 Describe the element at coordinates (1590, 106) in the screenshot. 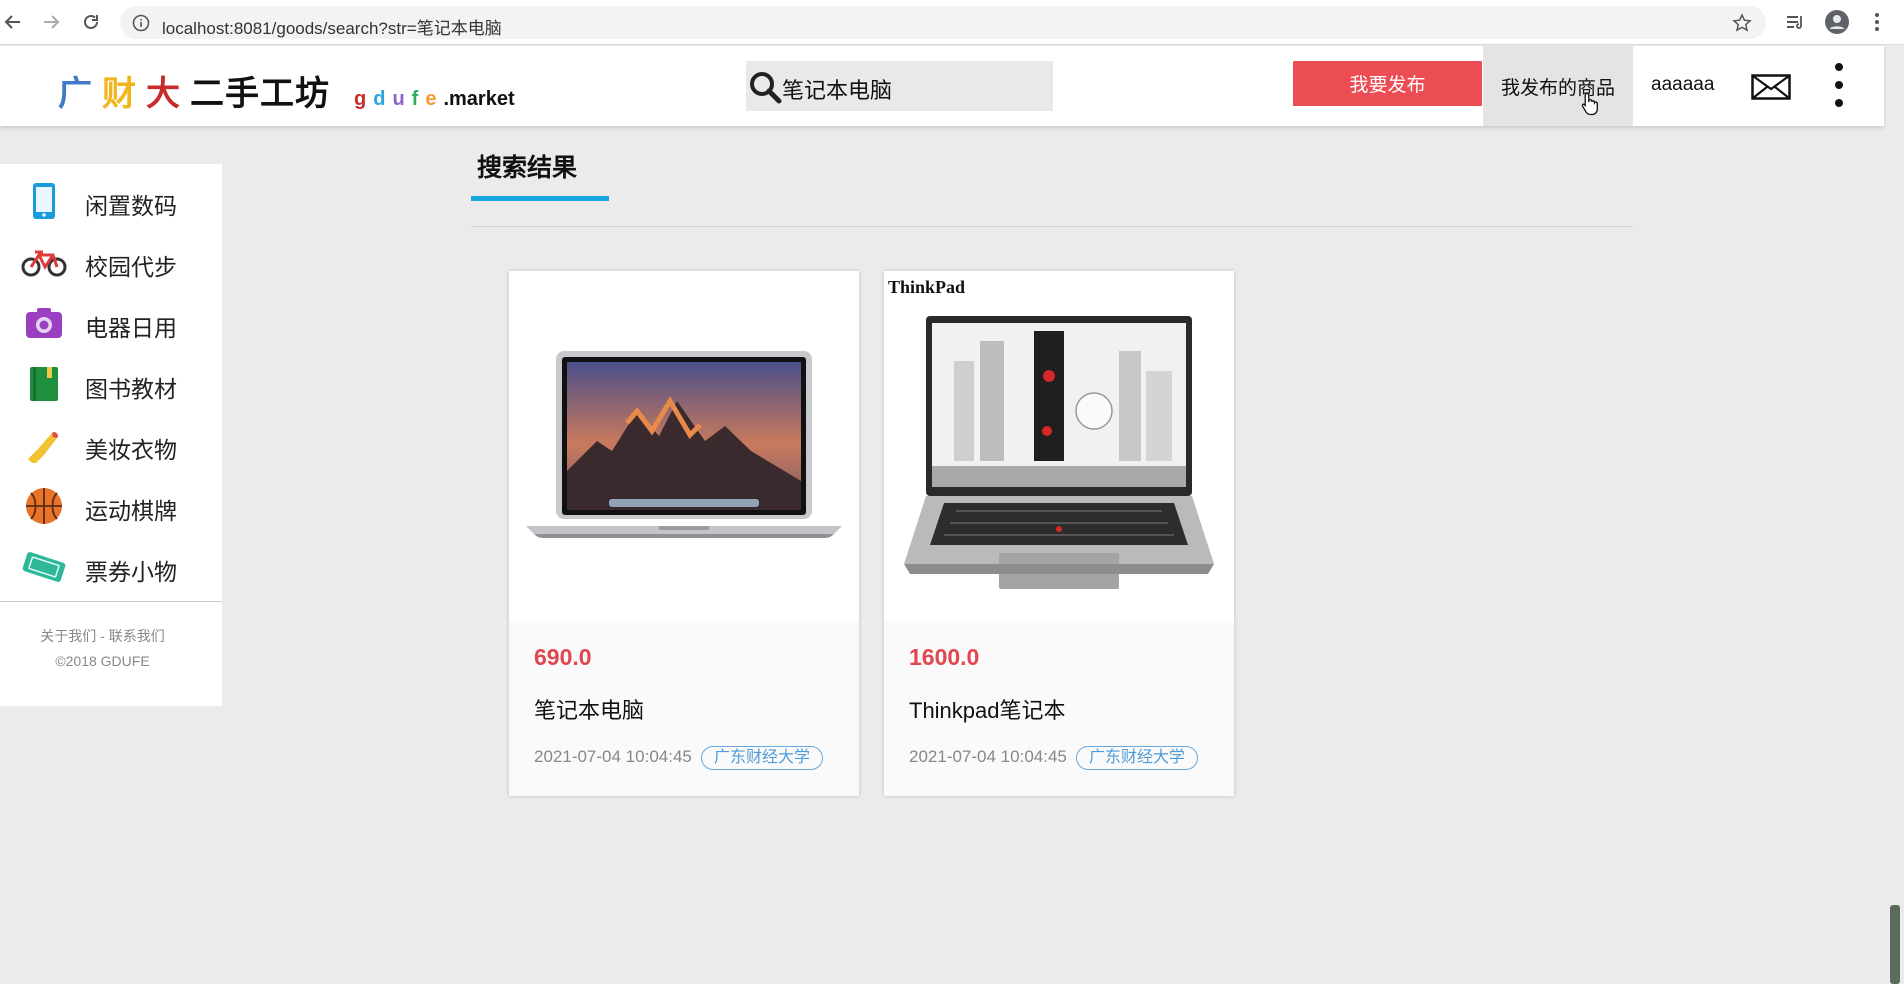

I see `hand-cursor-icon` at that location.